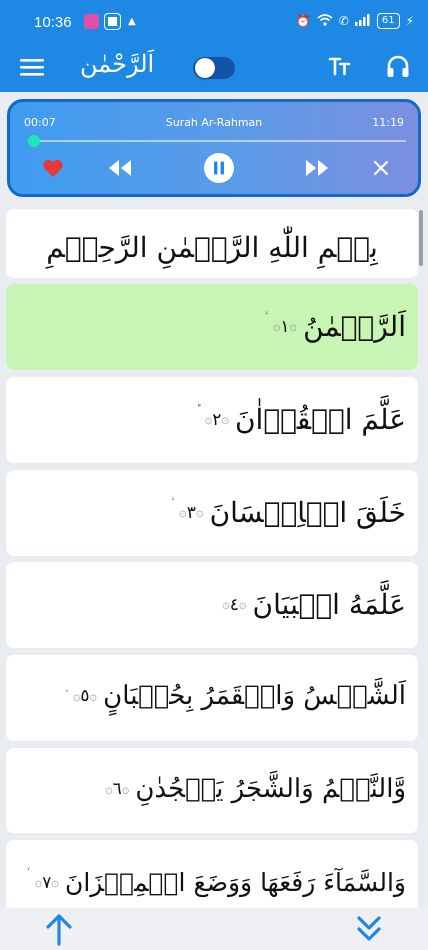  What do you see at coordinates (214, 122) in the screenshot?
I see `track-title: Surah Ar-Rahman` at bounding box center [214, 122].